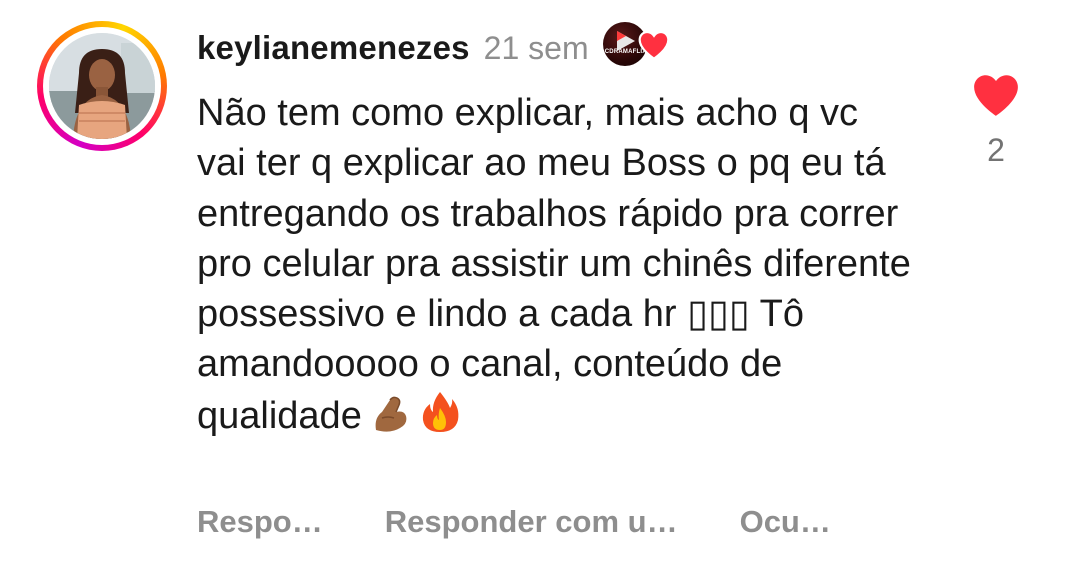 Image resolution: width=1080 pixels, height=568 pixels. I want to click on avatar, so click(102, 86).